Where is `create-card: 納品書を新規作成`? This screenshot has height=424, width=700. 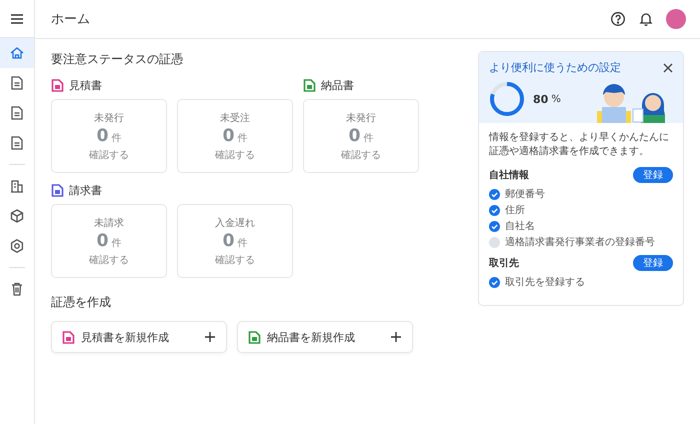
create-card: 納品書を新規作成 is located at coordinates (325, 337).